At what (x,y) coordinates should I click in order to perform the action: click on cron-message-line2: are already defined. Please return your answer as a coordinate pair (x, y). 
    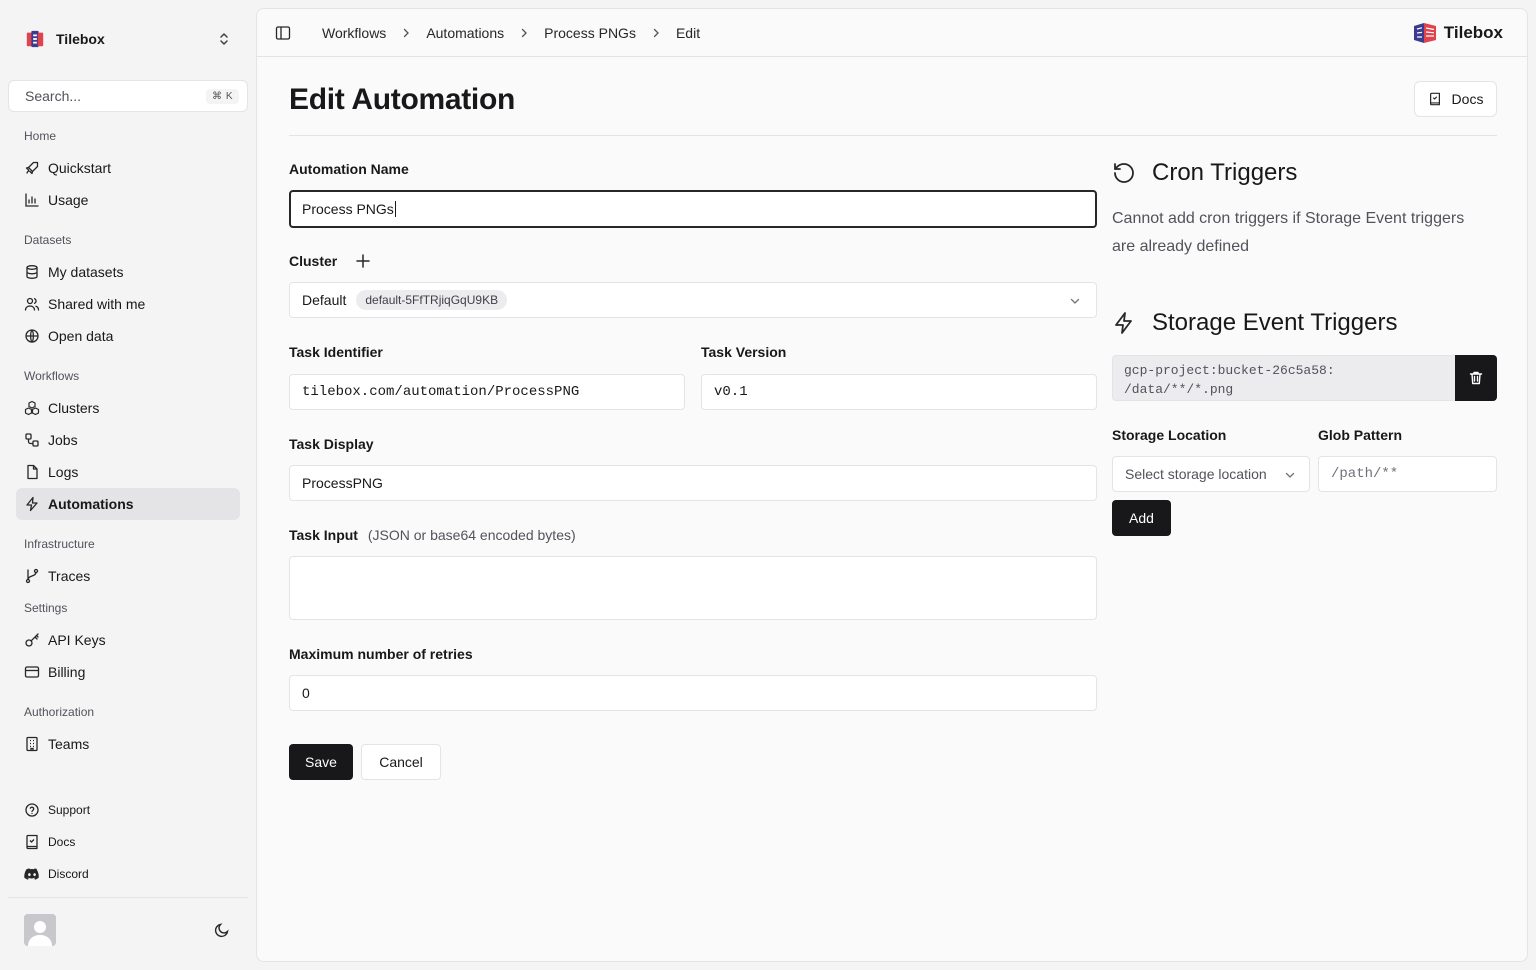
    Looking at the image, I should click on (1180, 246).